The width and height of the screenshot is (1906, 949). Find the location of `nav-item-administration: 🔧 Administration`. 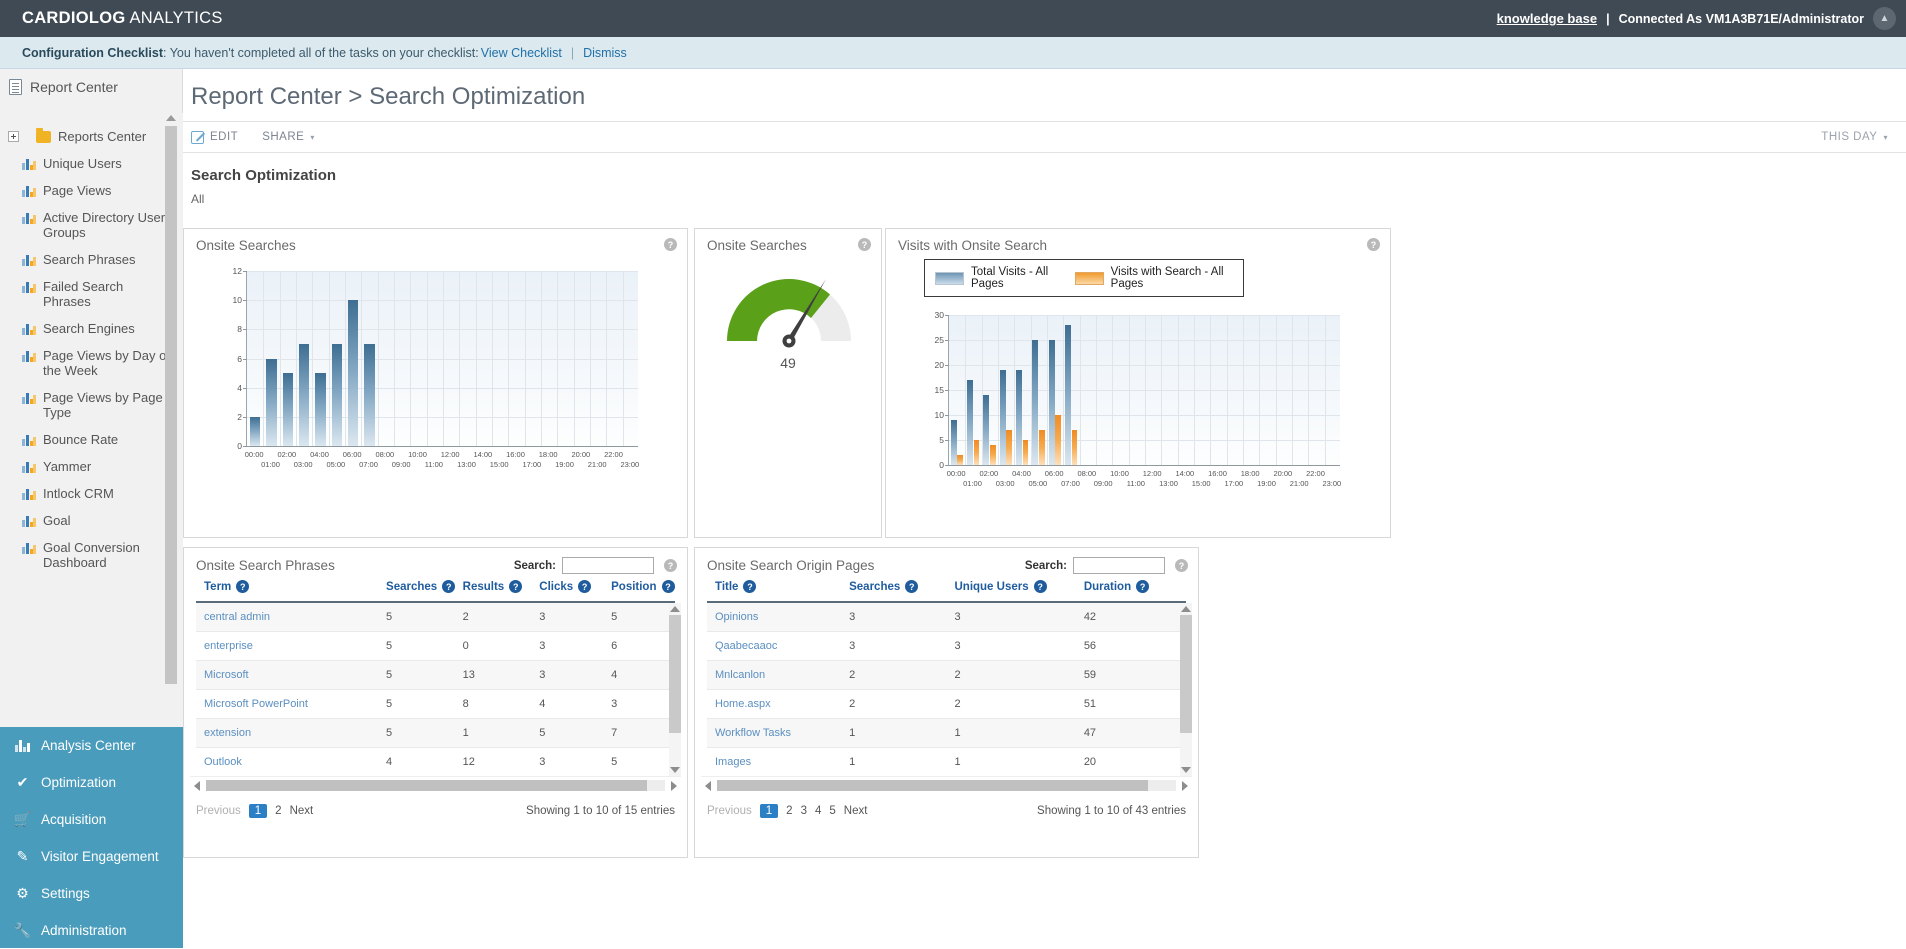

nav-item-administration: 🔧 Administration is located at coordinates (91, 930).